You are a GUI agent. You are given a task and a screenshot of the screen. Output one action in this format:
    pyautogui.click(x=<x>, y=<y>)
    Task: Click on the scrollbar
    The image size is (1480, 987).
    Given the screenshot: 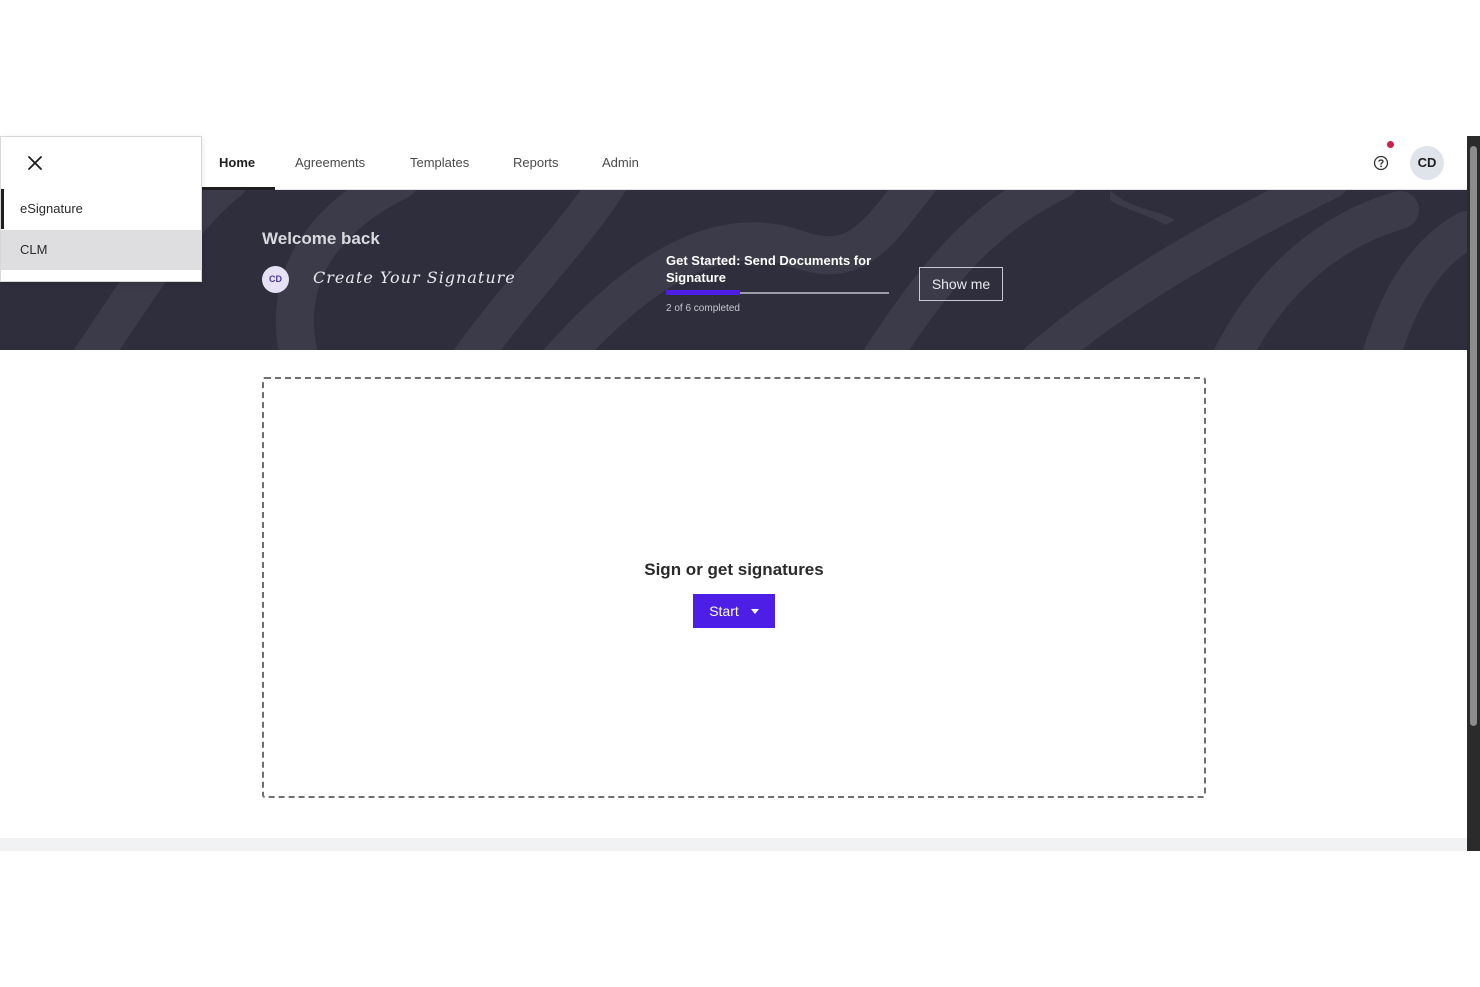 What is the action you would take?
    pyautogui.click(x=1473, y=493)
    